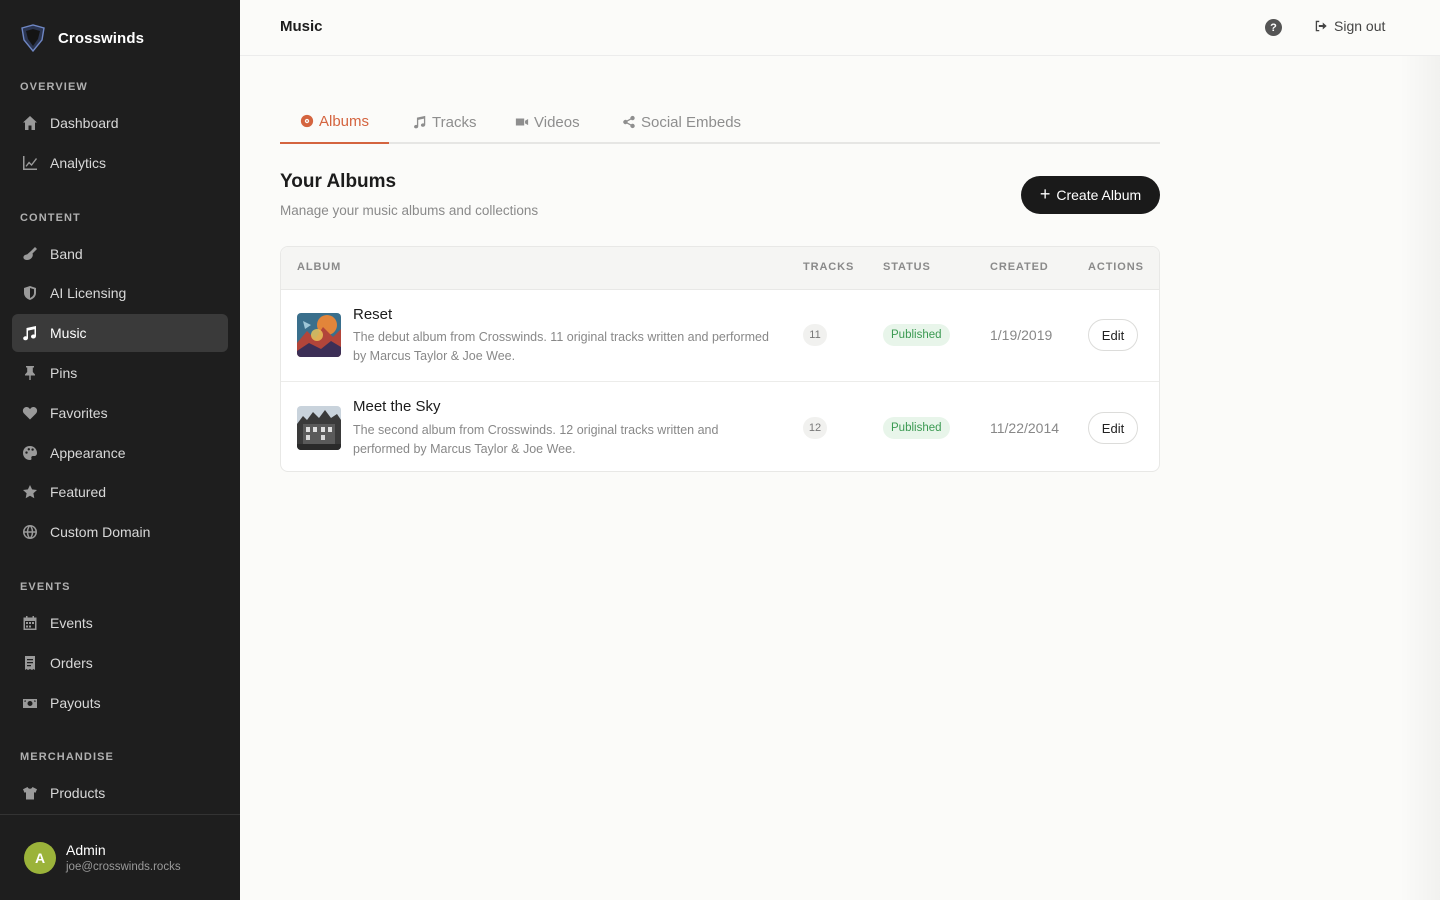 The height and width of the screenshot is (900, 1440). What do you see at coordinates (30, 793) in the screenshot?
I see `shirt-icon` at bounding box center [30, 793].